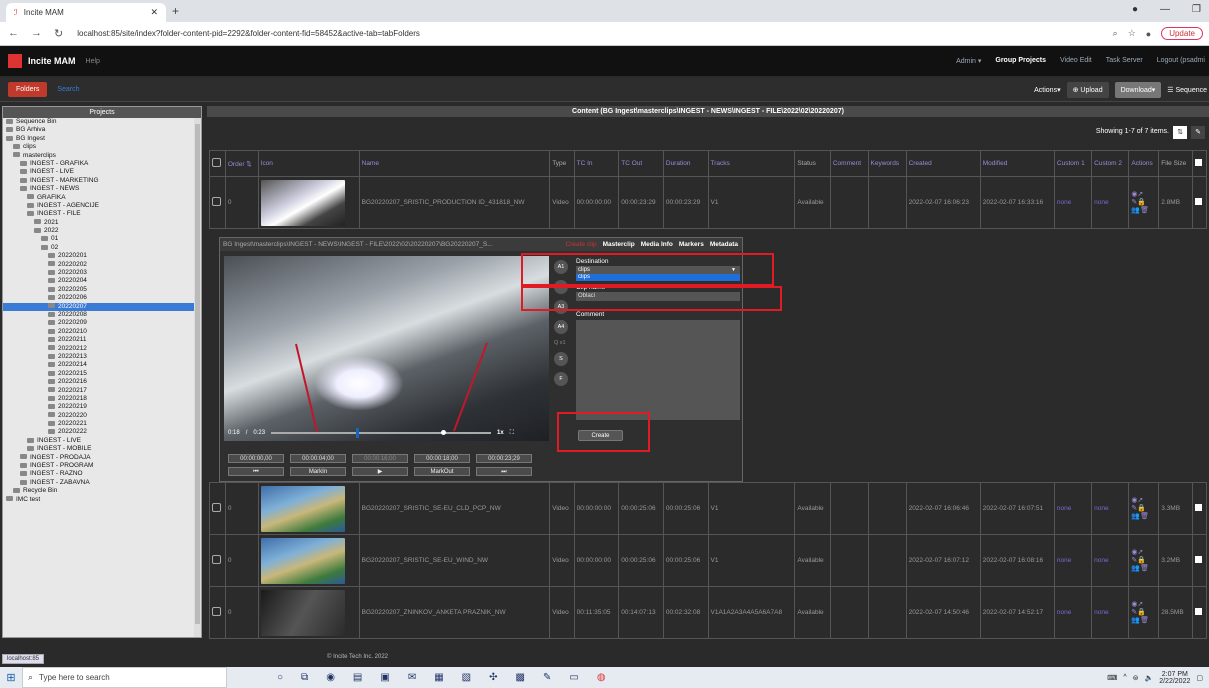 This screenshot has width=1209, height=688. What do you see at coordinates (102, 298) in the screenshot?
I see `tree-item: 20220206` at bounding box center [102, 298].